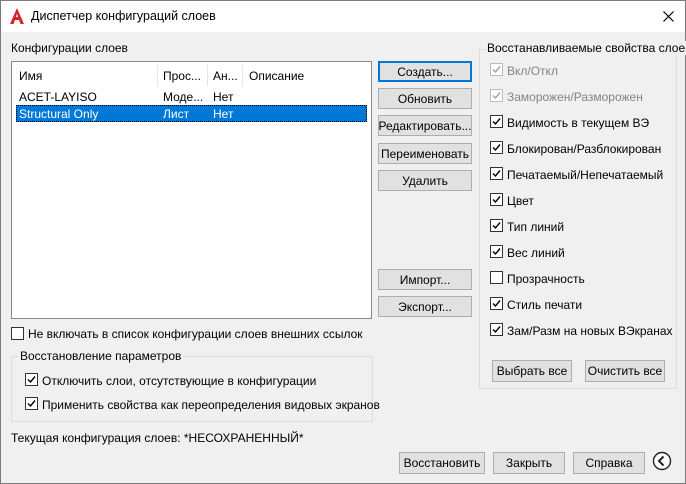 The height and width of the screenshot is (484, 686). What do you see at coordinates (532, 371) in the screenshot?
I see `select-all-button: Выбрать все` at bounding box center [532, 371].